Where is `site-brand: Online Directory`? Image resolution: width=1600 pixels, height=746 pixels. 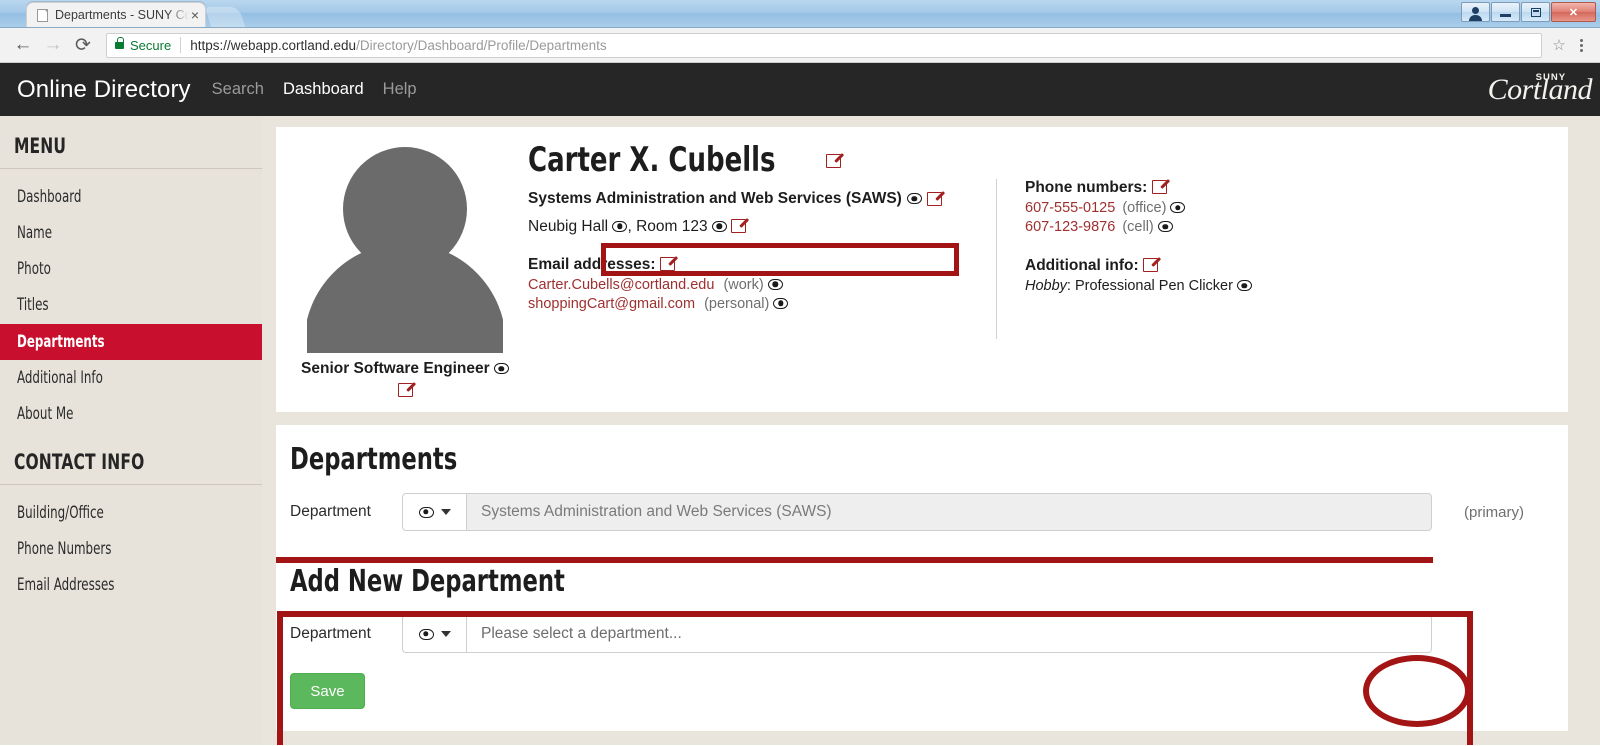 site-brand: Online Directory is located at coordinates (104, 89).